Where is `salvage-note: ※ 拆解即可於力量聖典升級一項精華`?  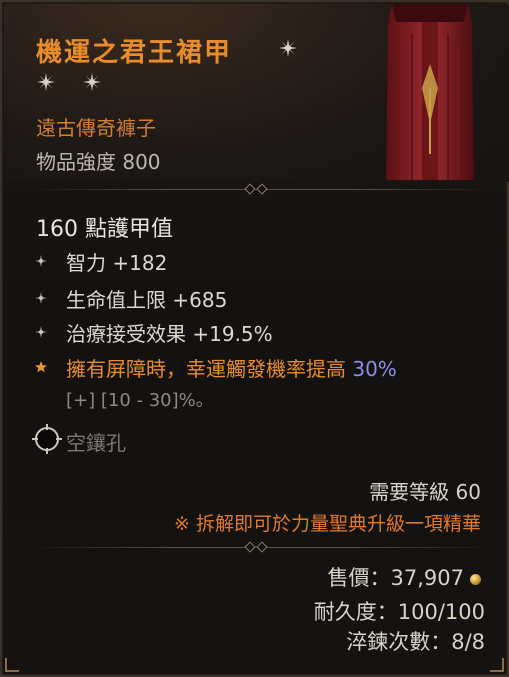
salvage-note: ※ 拆解即可於力量聖典升級一項精華 is located at coordinates (327, 524).